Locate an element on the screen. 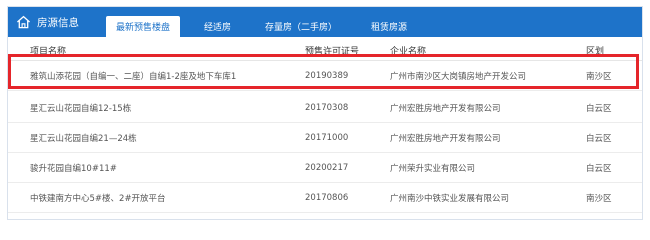 The height and width of the screenshot is (240, 650). column-header-project-name: 项目名称 is located at coordinates (48, 52).